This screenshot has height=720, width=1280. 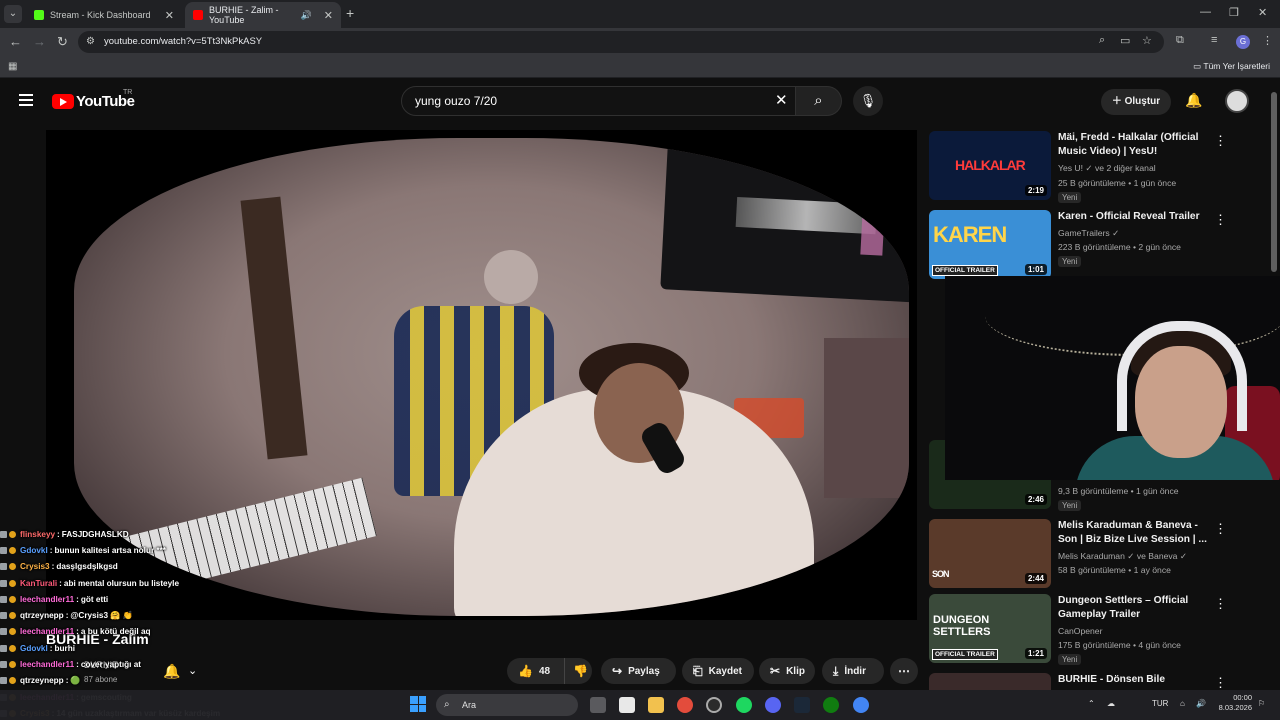 I want to click on discord-icon, so click(x=773, y=705).